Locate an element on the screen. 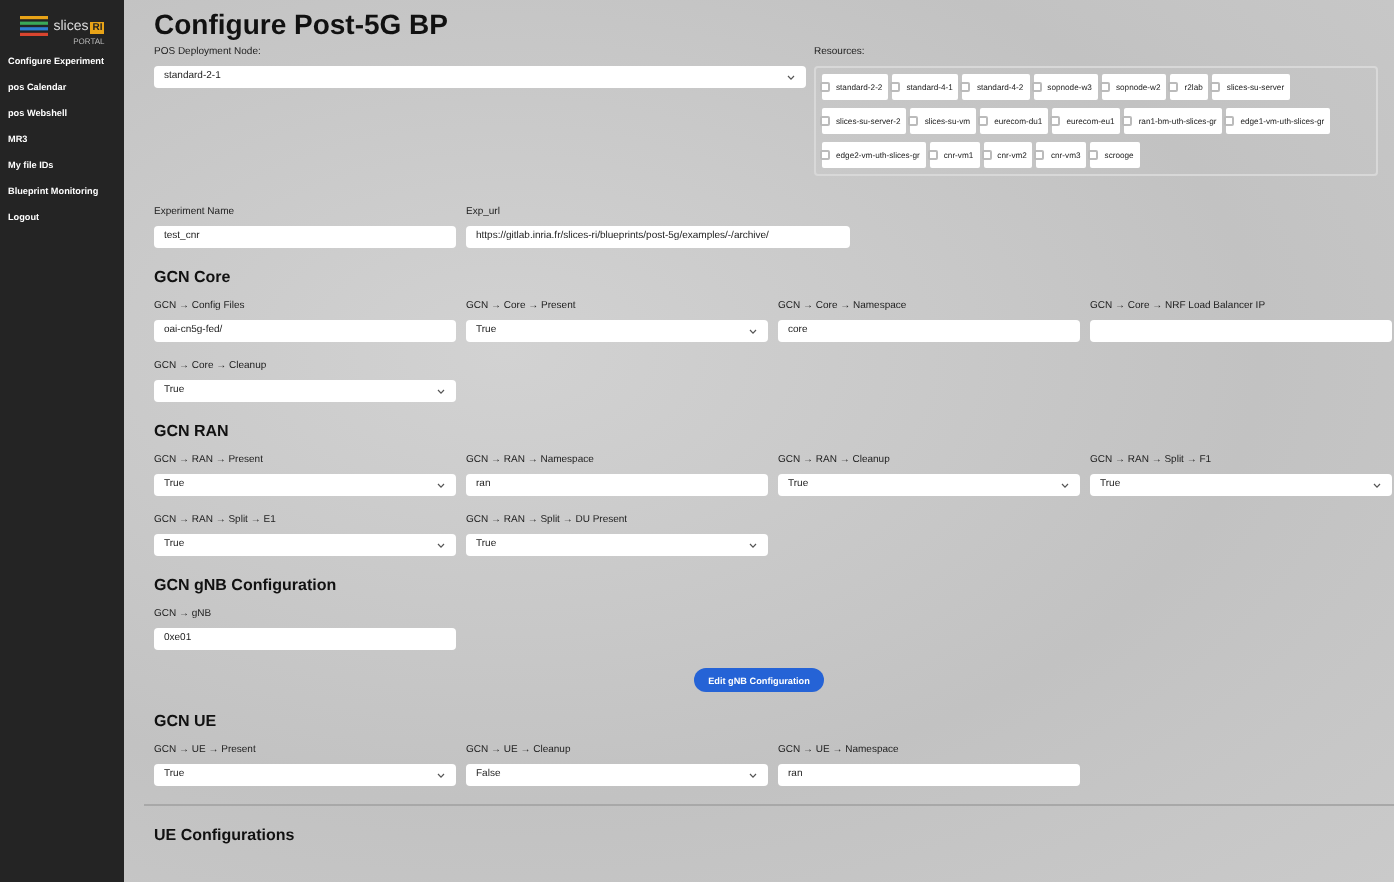 Image resolution: width=1394 pixels, height=882 pixels. stripes-logo-icon is located at coordinates (33, 26).